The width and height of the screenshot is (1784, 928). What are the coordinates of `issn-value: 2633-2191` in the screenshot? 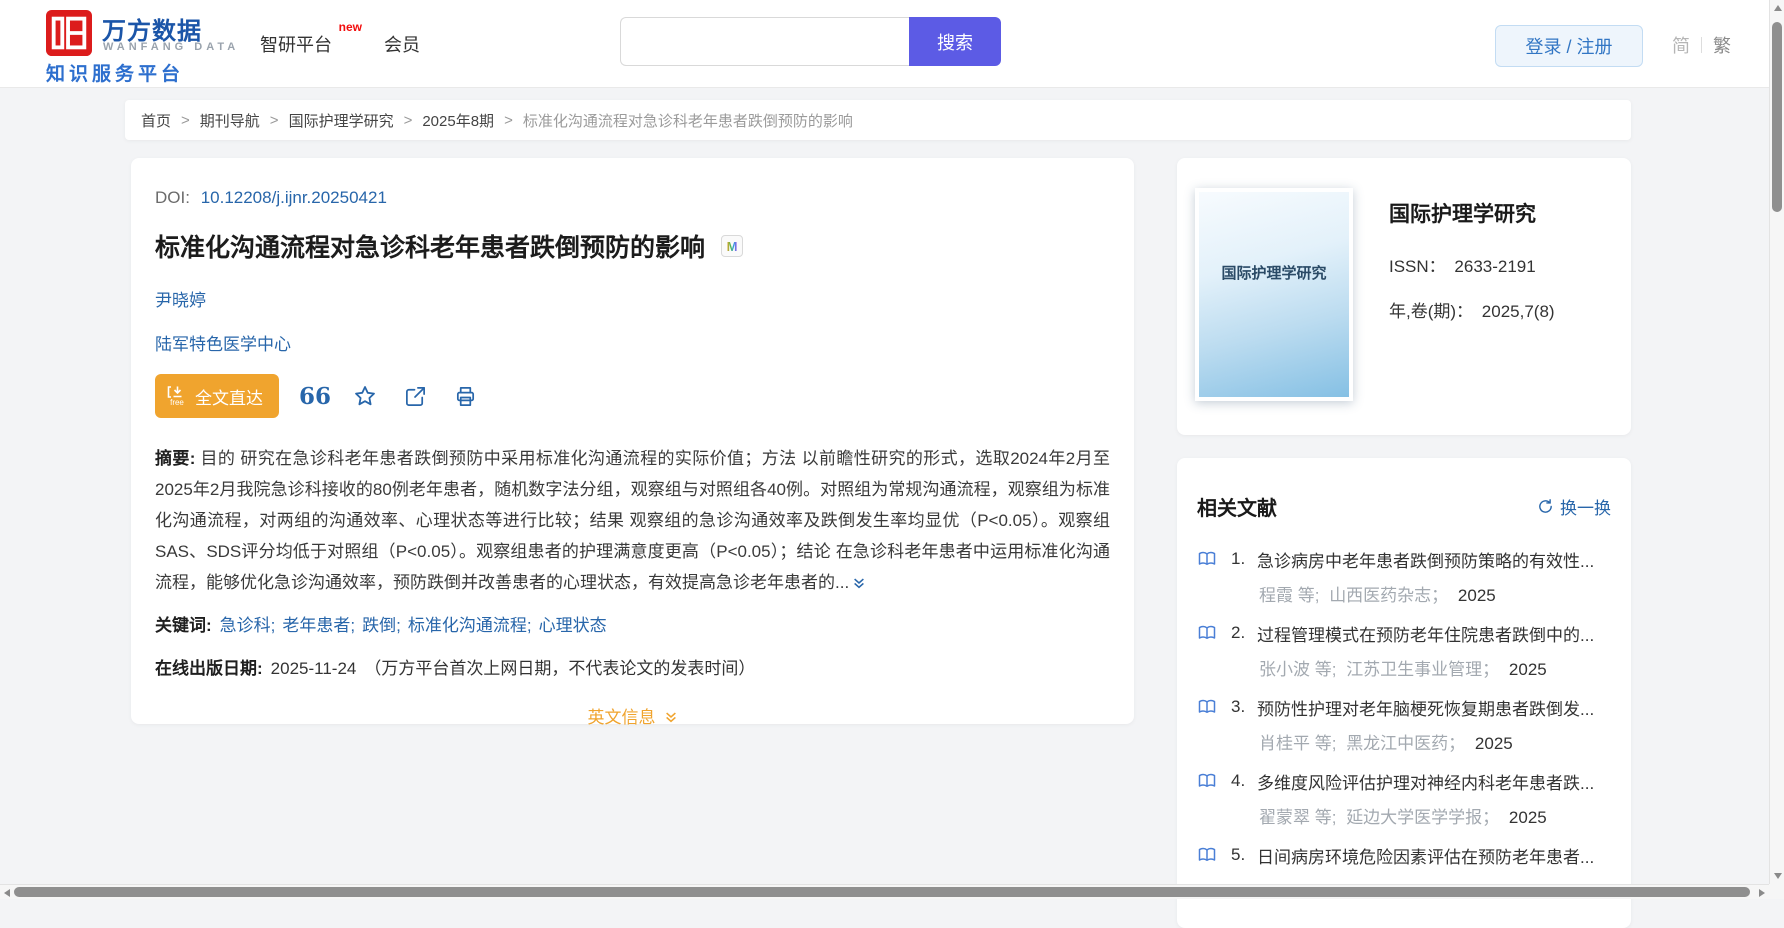 It's located at (1495, 266).